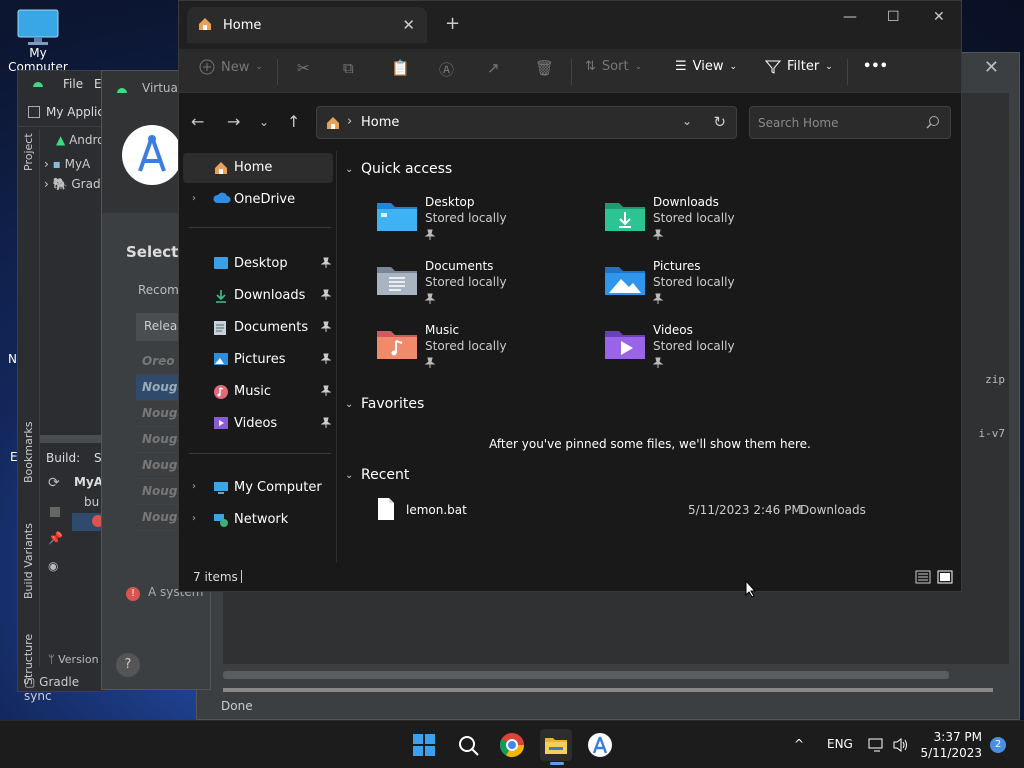 Image resolution: width=1024 pixels, height=768 pixels. Describe the element at coordinates (258, 328) in the screenshot. I see `nav-item-documents: Documents` at that location.